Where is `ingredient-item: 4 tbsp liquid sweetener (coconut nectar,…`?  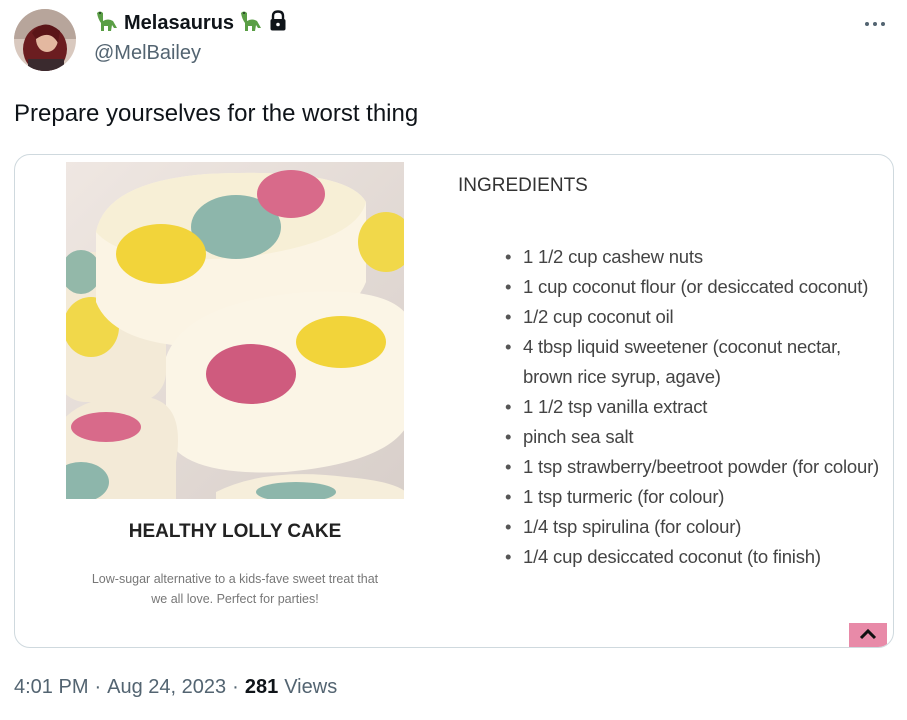 ingredient-item: 4 tbsp liquid sweetener (coconut nectar,… is located at coordinates (694, 362).